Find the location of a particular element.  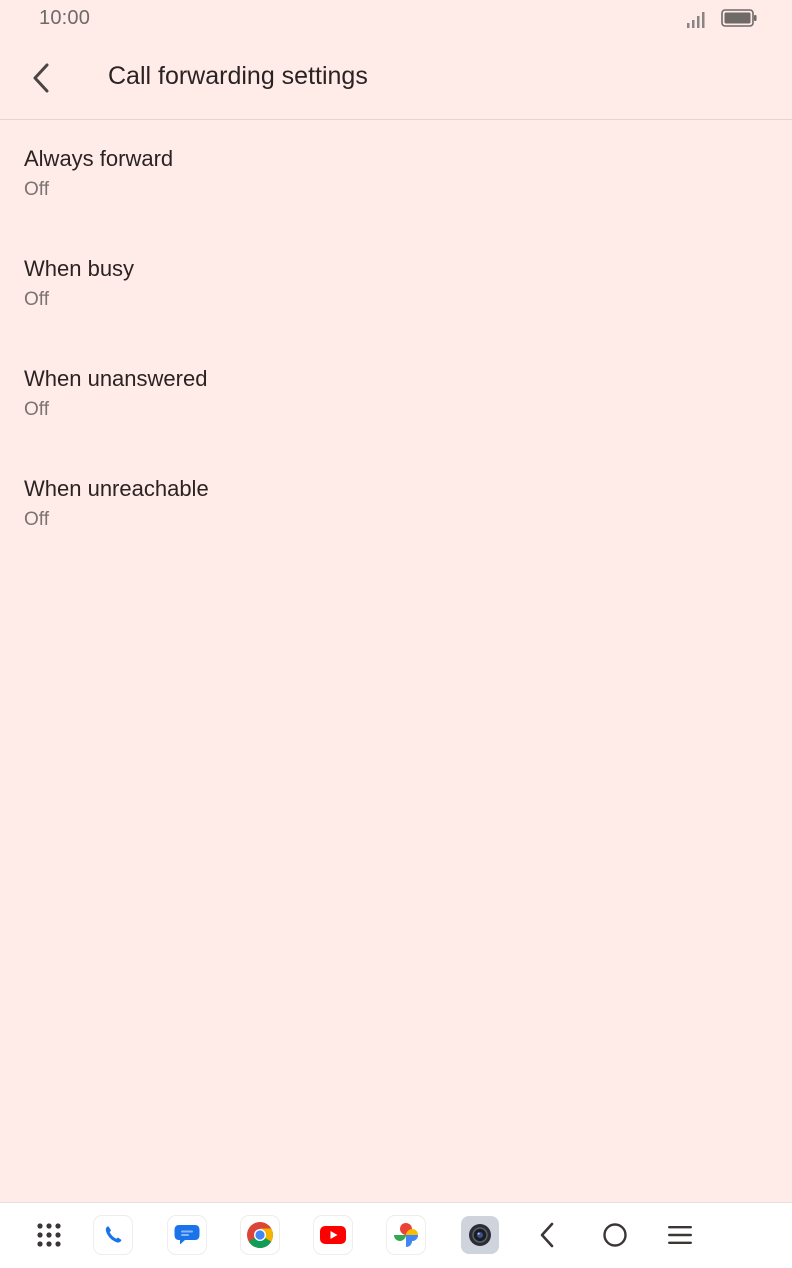

camera-app-icon is located at coordinates (480, 1235).